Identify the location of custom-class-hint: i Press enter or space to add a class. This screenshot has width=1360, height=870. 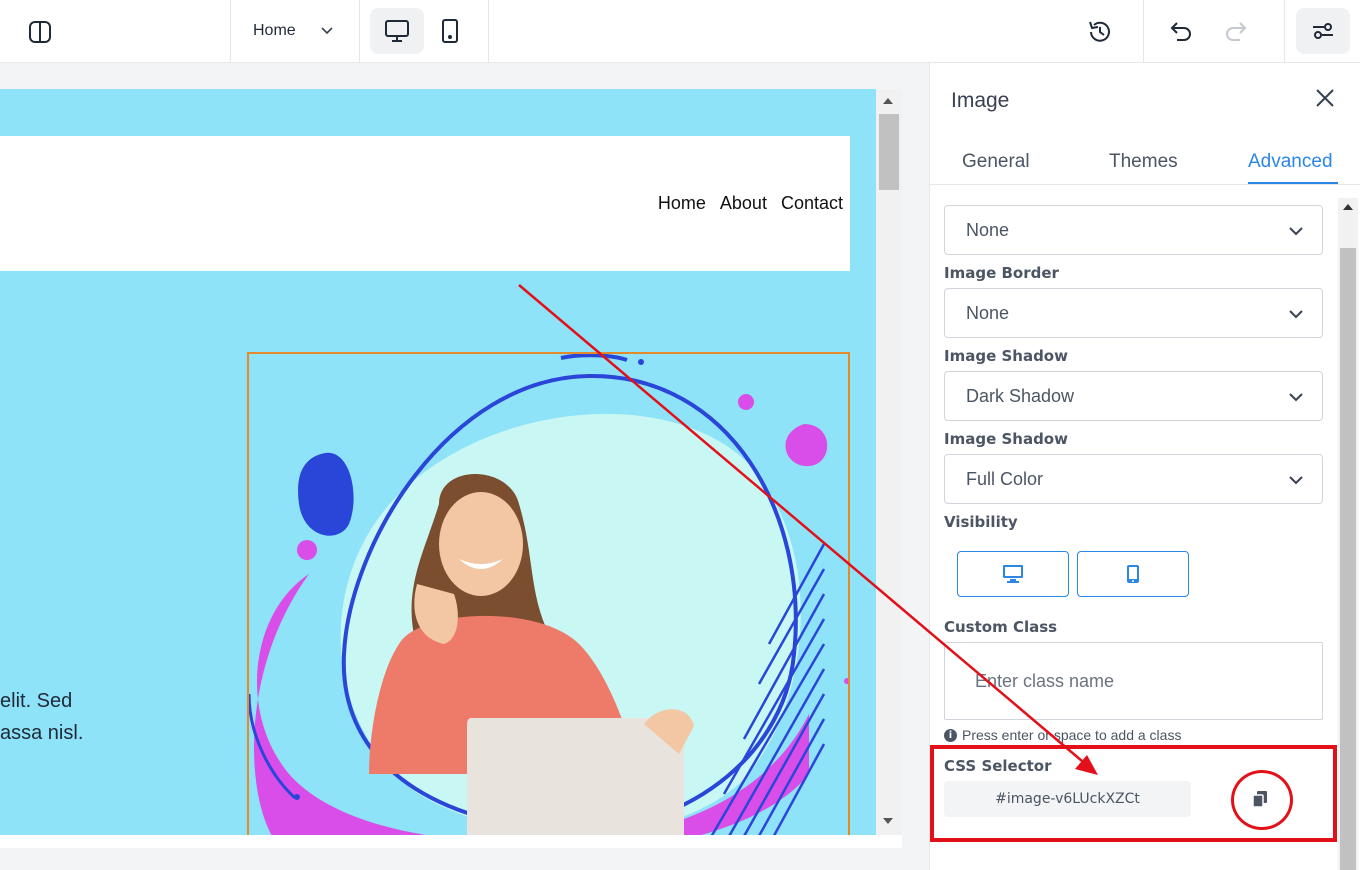
(1062, 735).